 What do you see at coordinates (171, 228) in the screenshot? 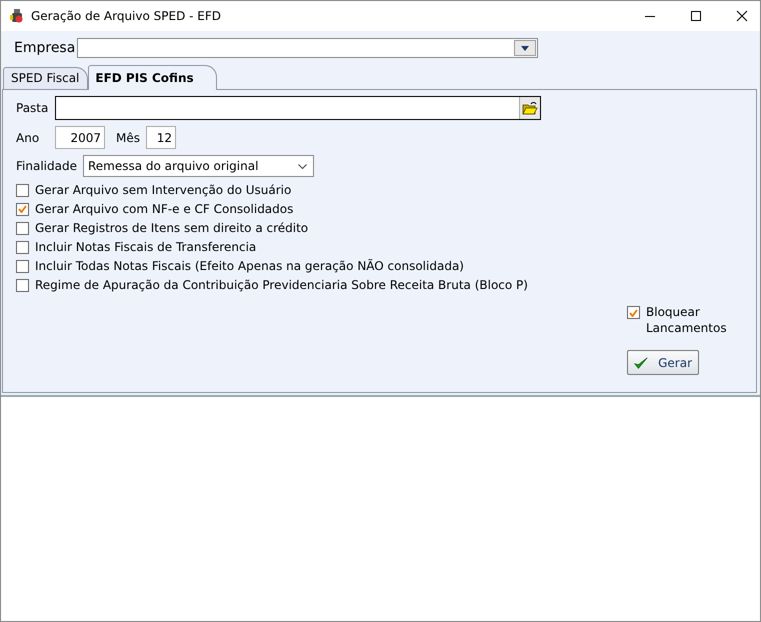
I see `checkbox-label: Gerar Registros de Itens sem direito a crédito` at bounding box center [171, 228].